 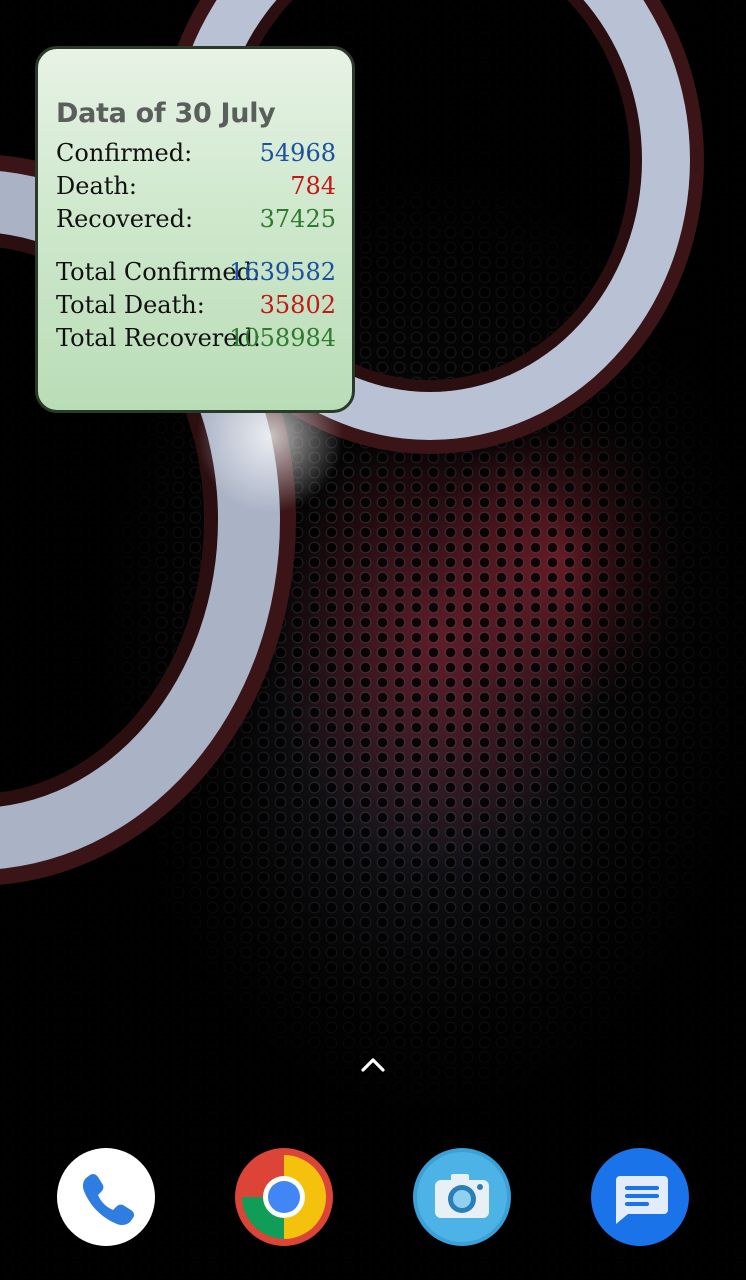 I want to click on app-drawer-handle, so click(x=373, y=1065).